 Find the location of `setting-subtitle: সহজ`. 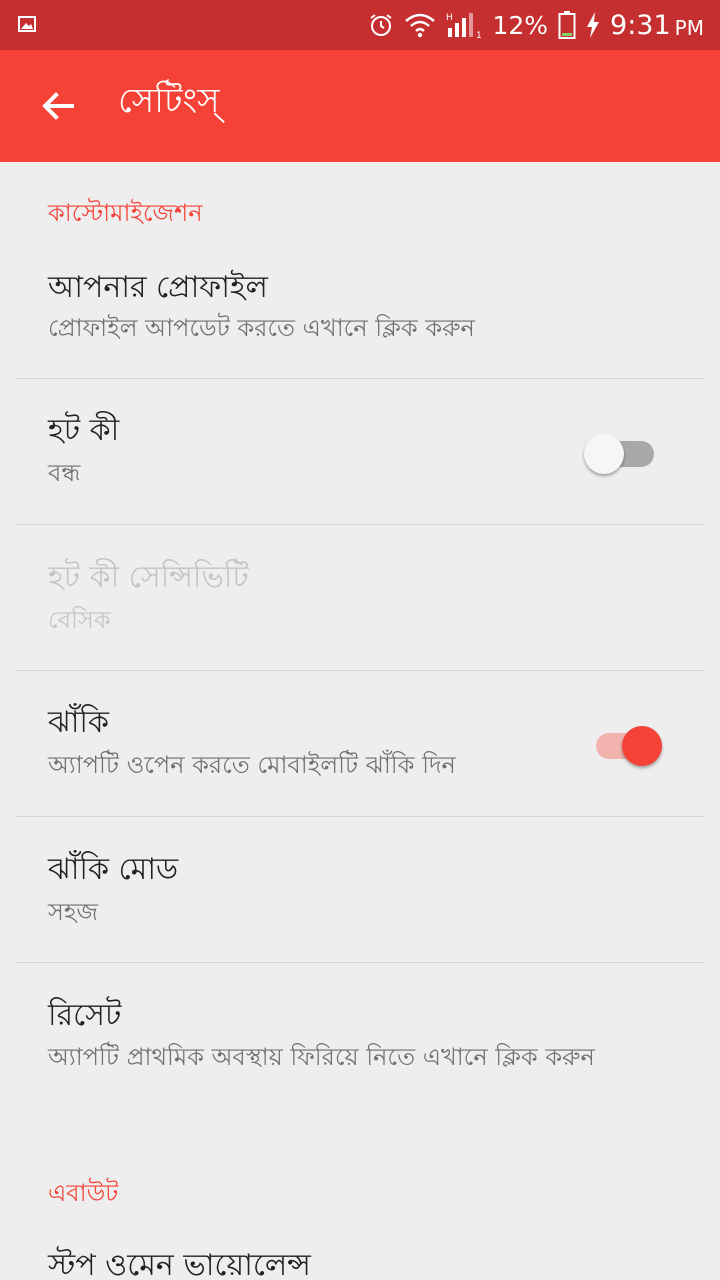

setting-subtitle: সহজ is located at coordinates (73, 912).